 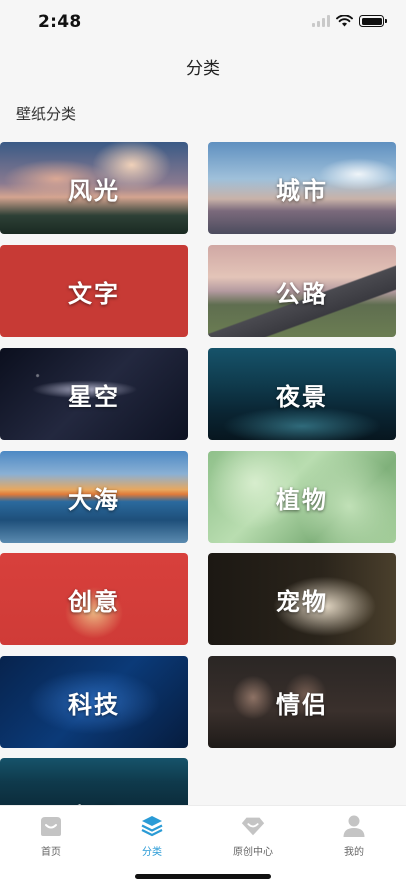 What do you see at coordinates (302, 601) in the screenshot?
I see `category-label: 宠物` at bounding box center [302, 601].